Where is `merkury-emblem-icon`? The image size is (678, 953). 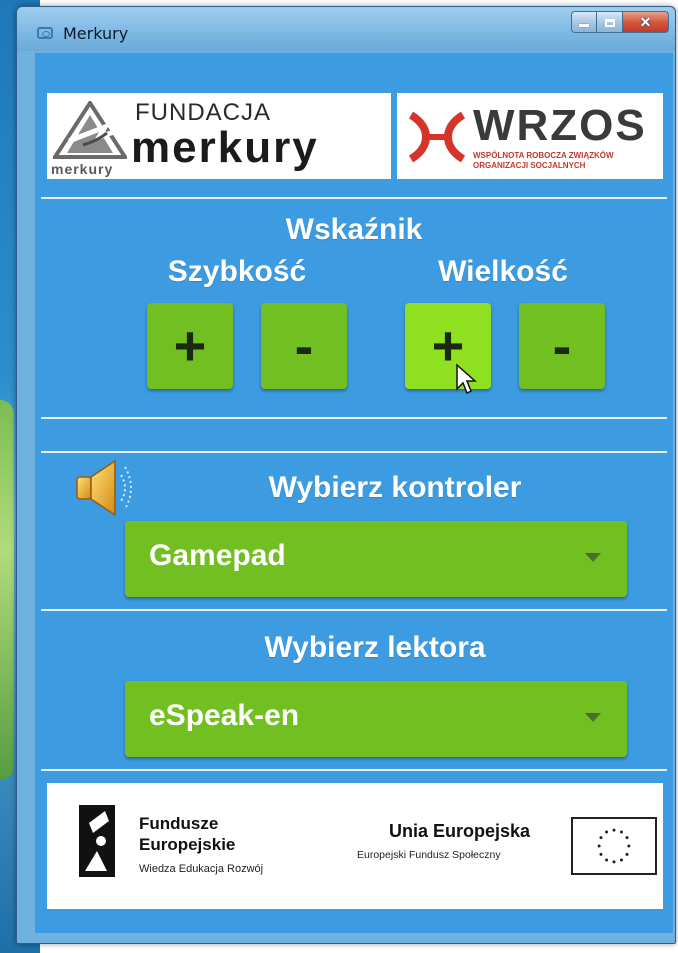 merkury-emblem-icon is located at coordinates (90, 130).